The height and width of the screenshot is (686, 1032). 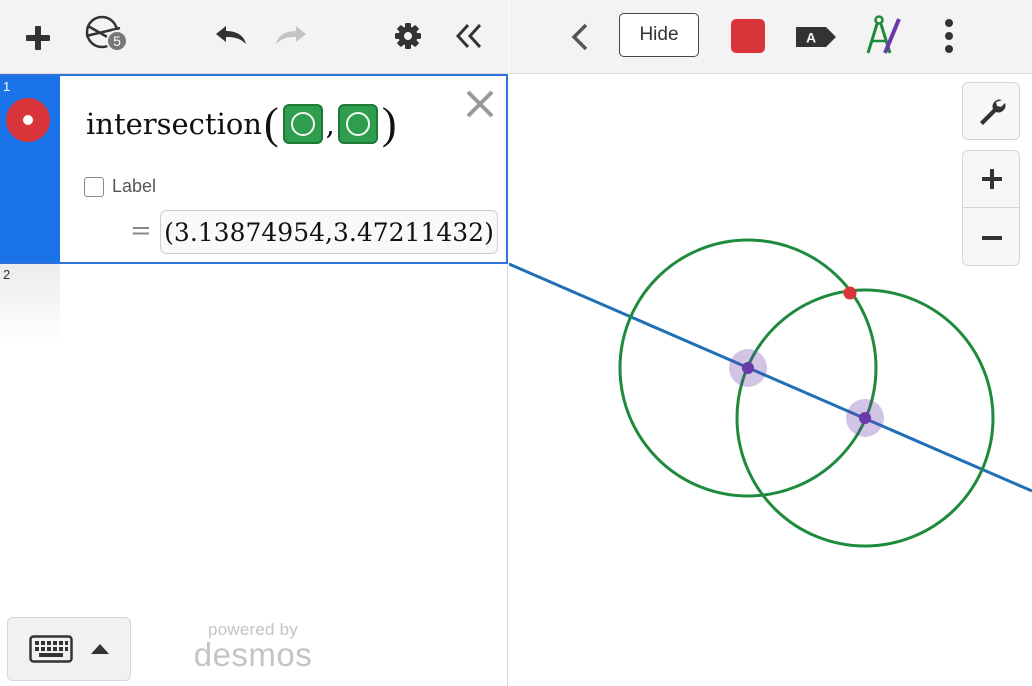 I want to click on label-option: Label, so click(x=120, y=186).